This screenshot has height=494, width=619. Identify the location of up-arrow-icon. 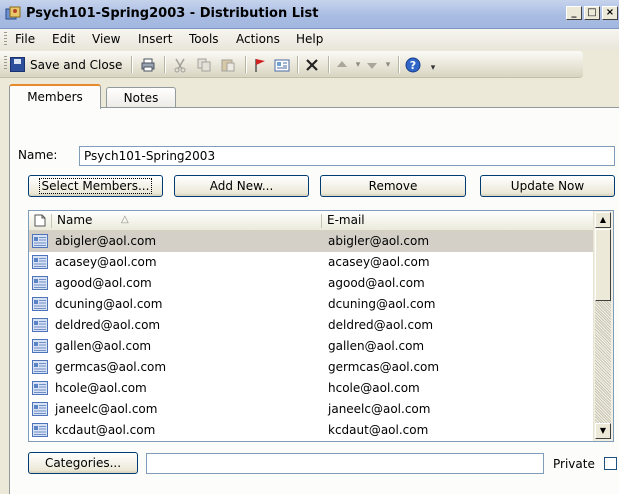
(342, 65).